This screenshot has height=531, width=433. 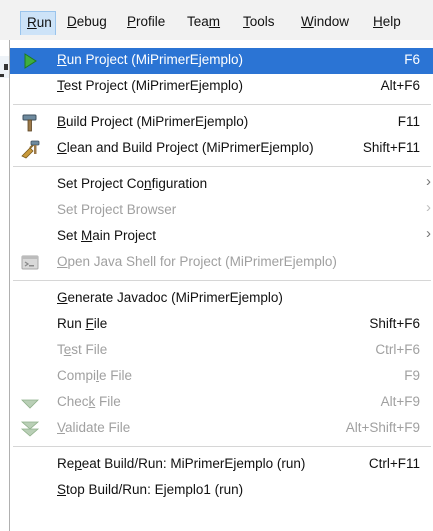 What do you see at coordinates (150, 59) in the screenshot?
I see `menu-item-label: Run Project (MiPrimerEjemplo)` at bounding box center [150, 59].